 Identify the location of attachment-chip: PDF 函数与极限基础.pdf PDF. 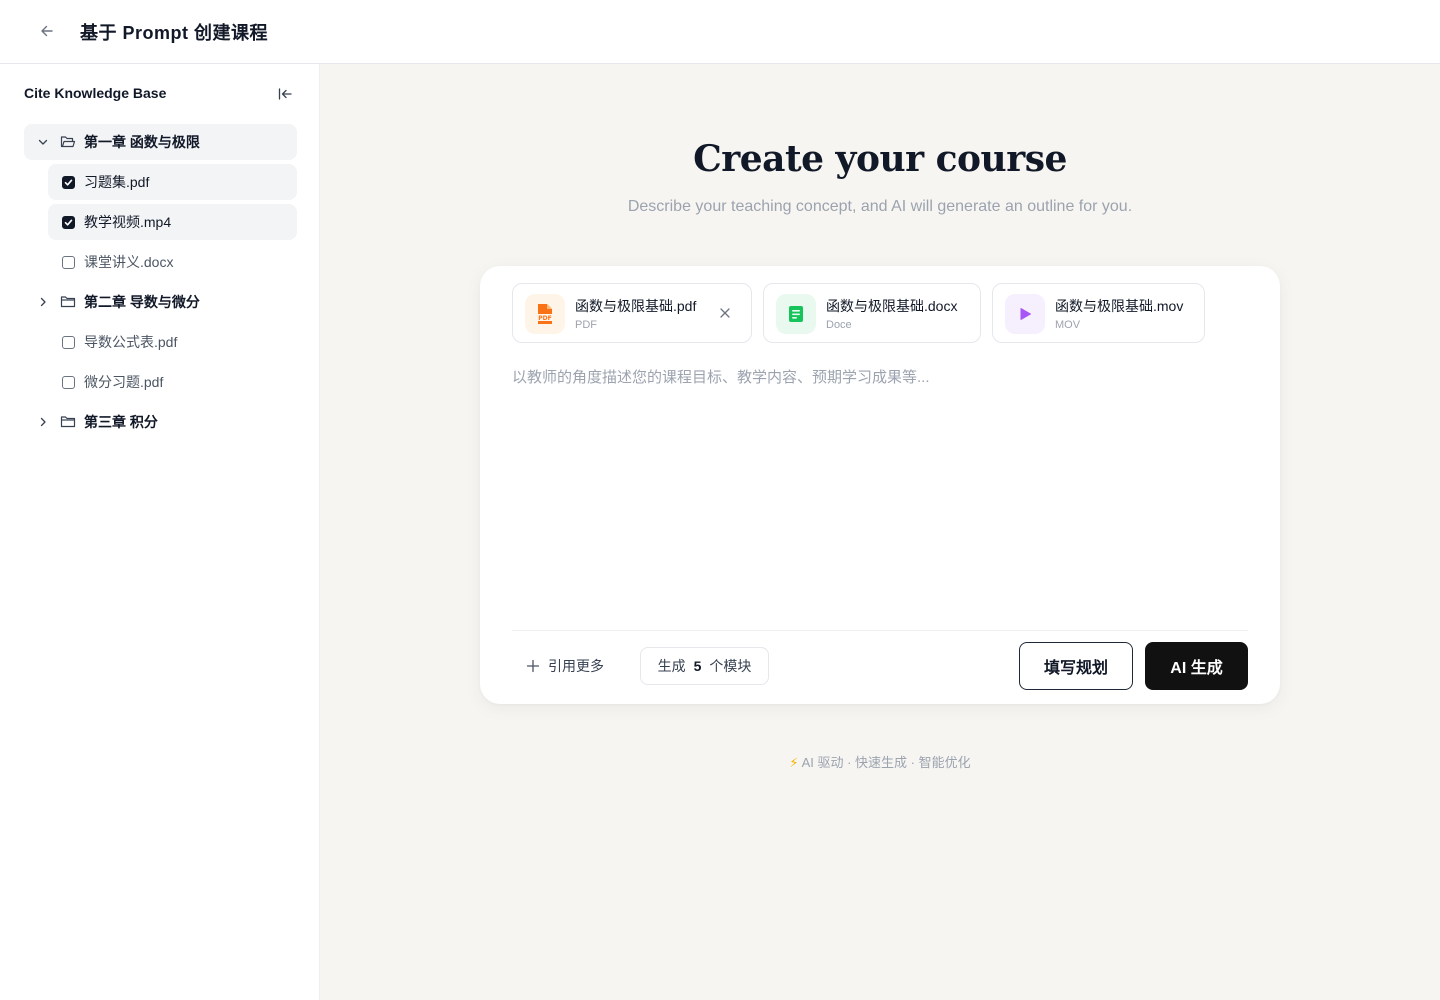
(632, 313).